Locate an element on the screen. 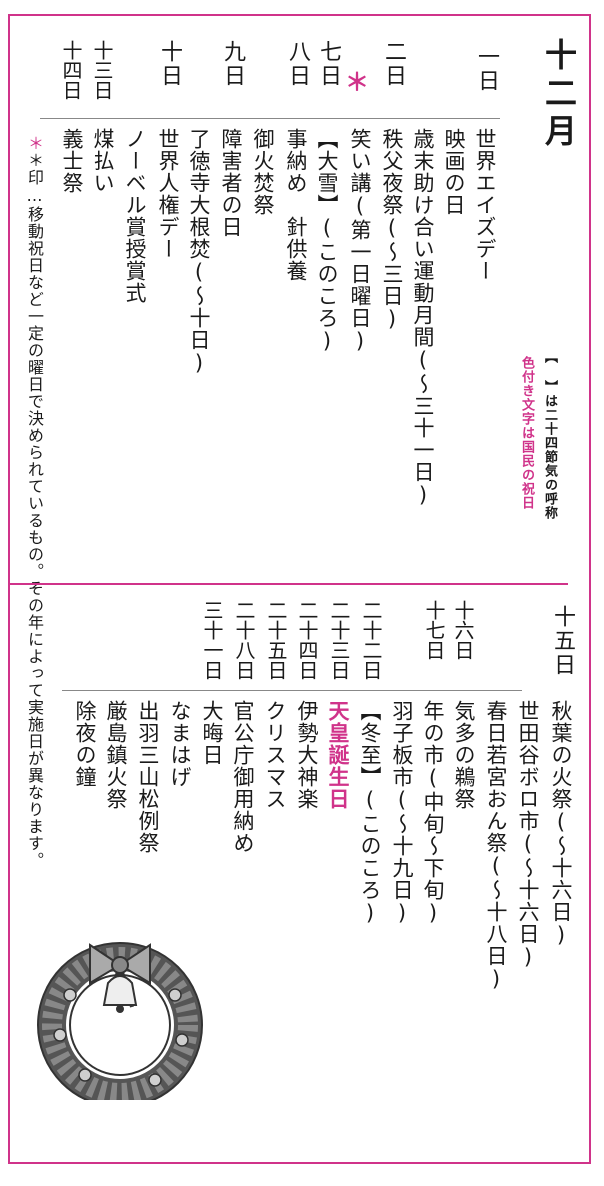  date-label: 十六日 is located at coordinates (463, 630).